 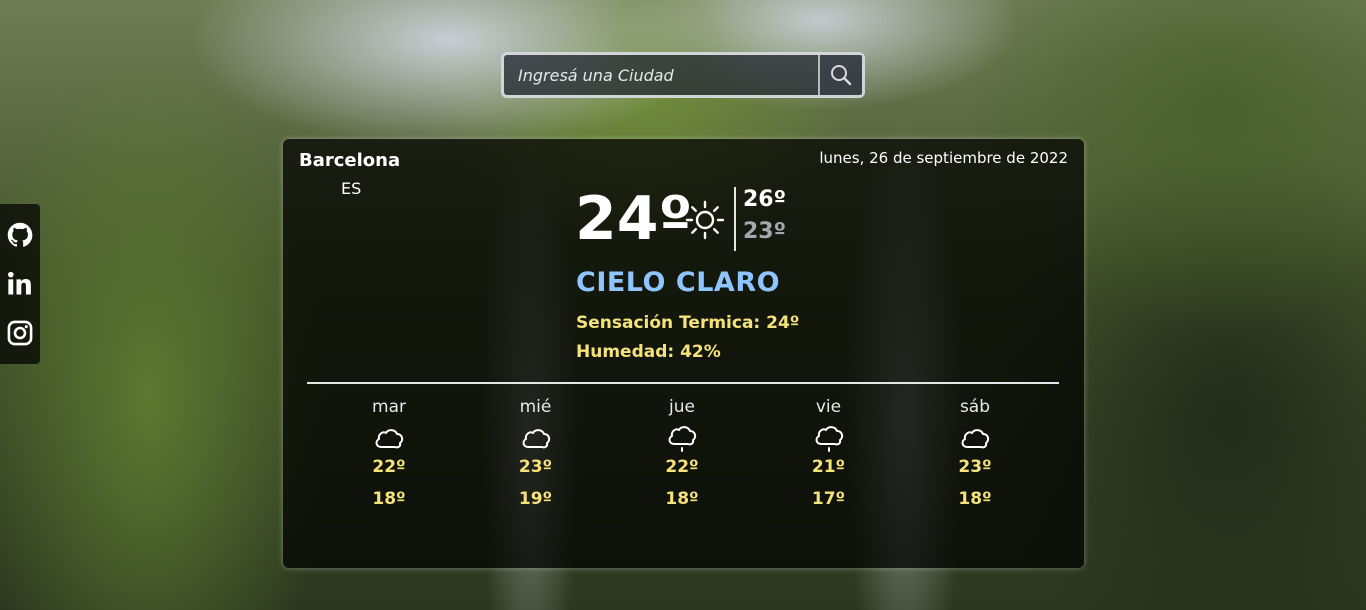 What do you see at coordinates (765, 199) in the screenshot?
I see `max-temperature: 26º` at bounding box center [765, 199].